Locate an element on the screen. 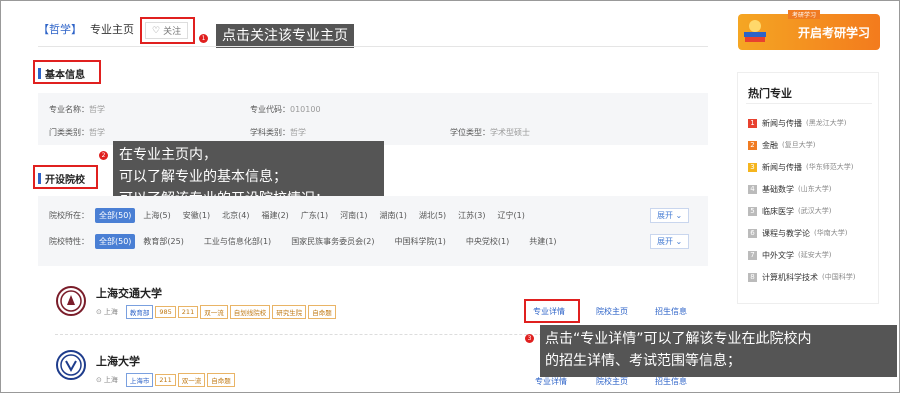 This screenshot has height=393, width=900. hot-major-item: 7 中外文学 (延安大学) is located at coordinates (801, 255).